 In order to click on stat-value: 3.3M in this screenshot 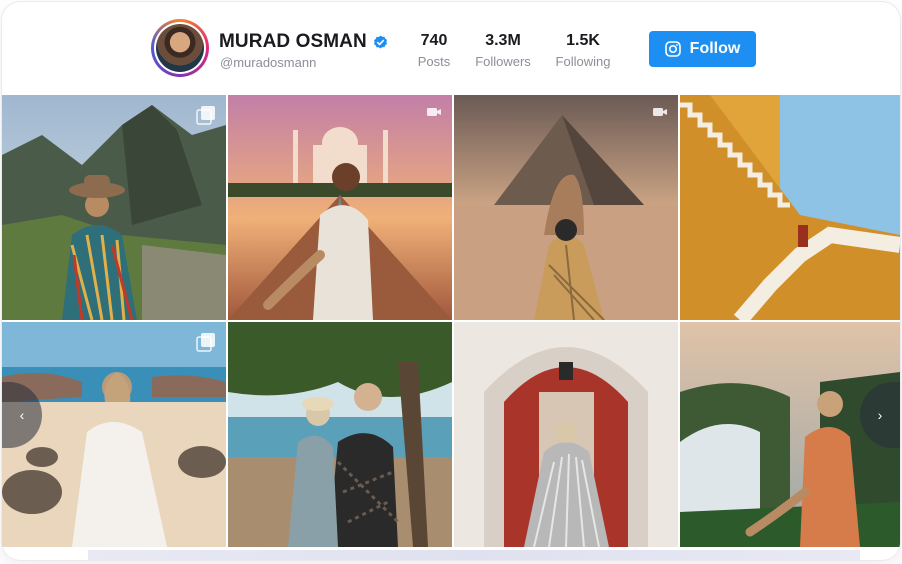, I will do `click(503, 40)`.